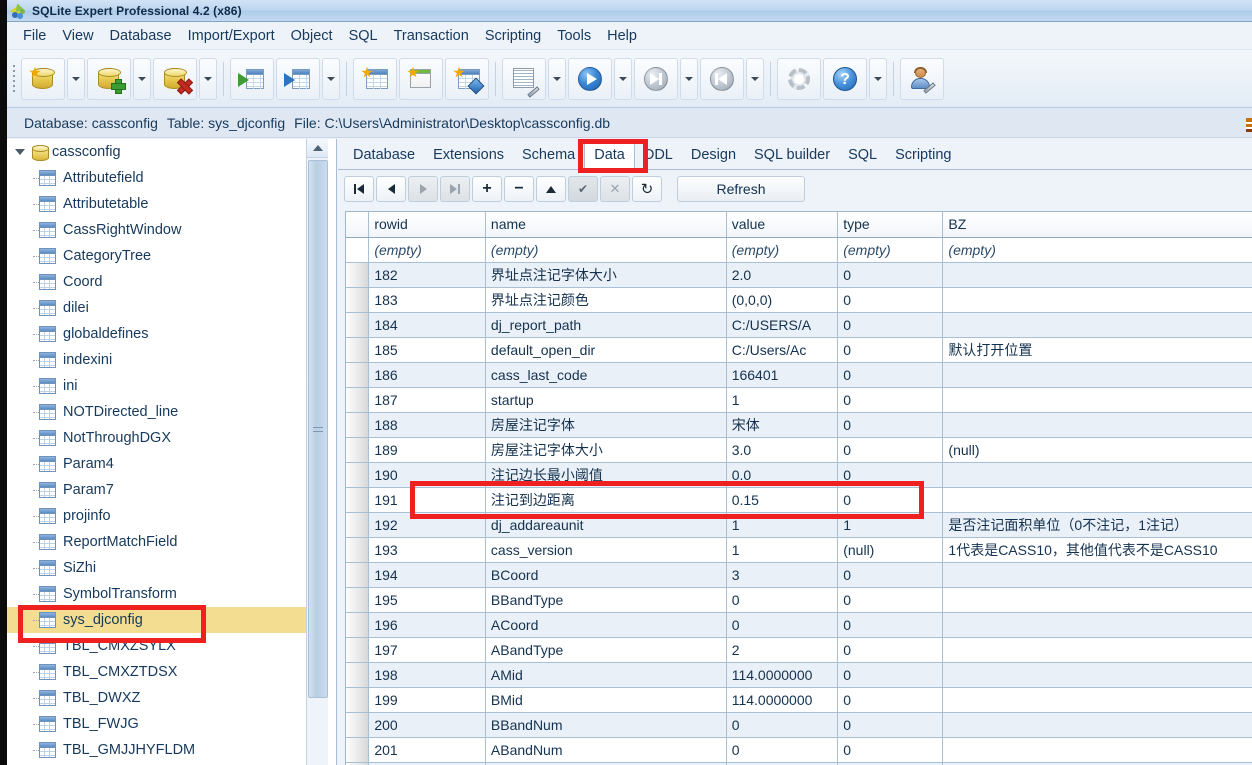 The height and width of the screenshot is (765, 1252). I want to click on cell-value: 1, so click(782, 525).